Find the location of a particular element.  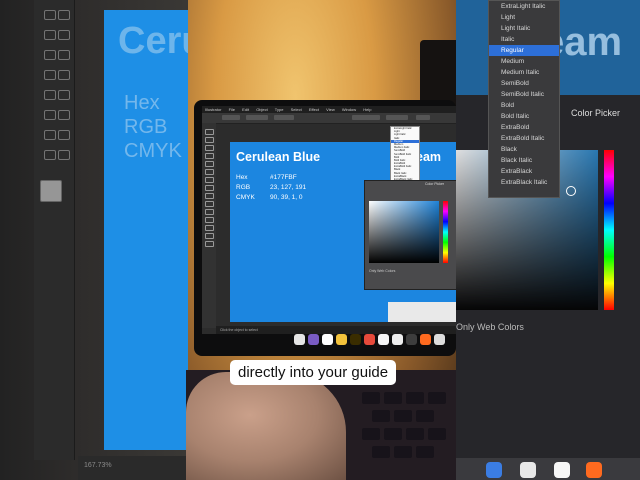

tools-panel is located at coordinates (209, 225).